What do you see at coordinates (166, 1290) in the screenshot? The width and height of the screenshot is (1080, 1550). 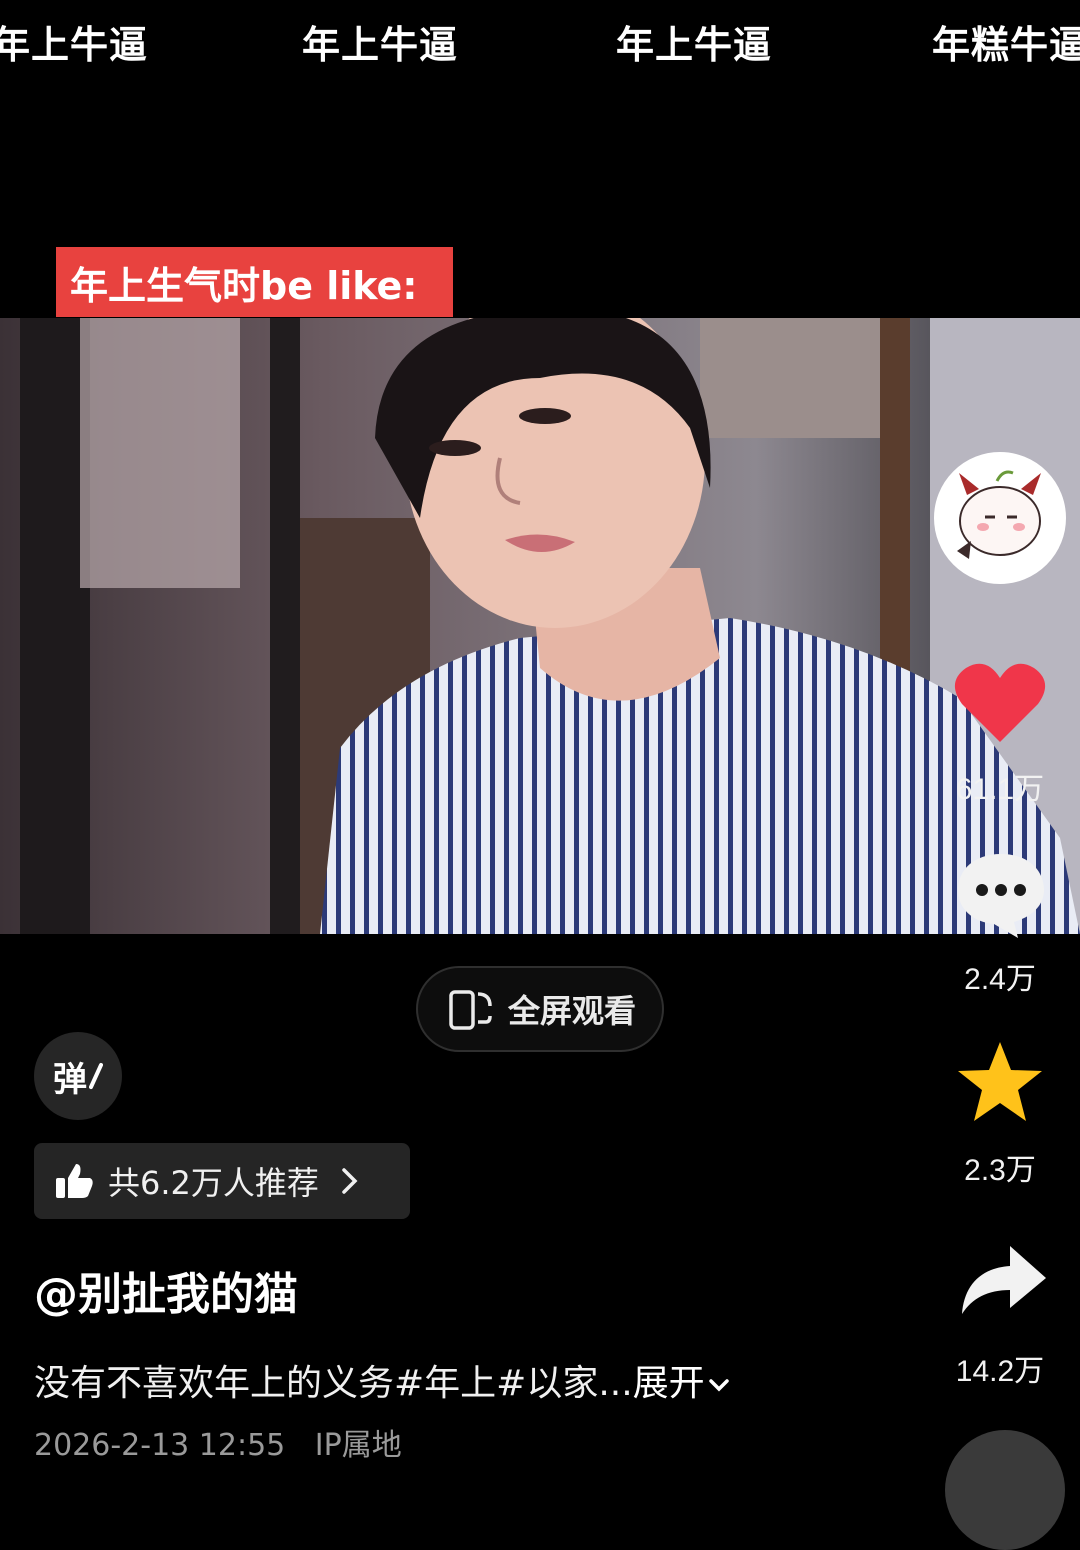 I see `author-name: @别扯我的猫` at bounding box center [166, 1290].